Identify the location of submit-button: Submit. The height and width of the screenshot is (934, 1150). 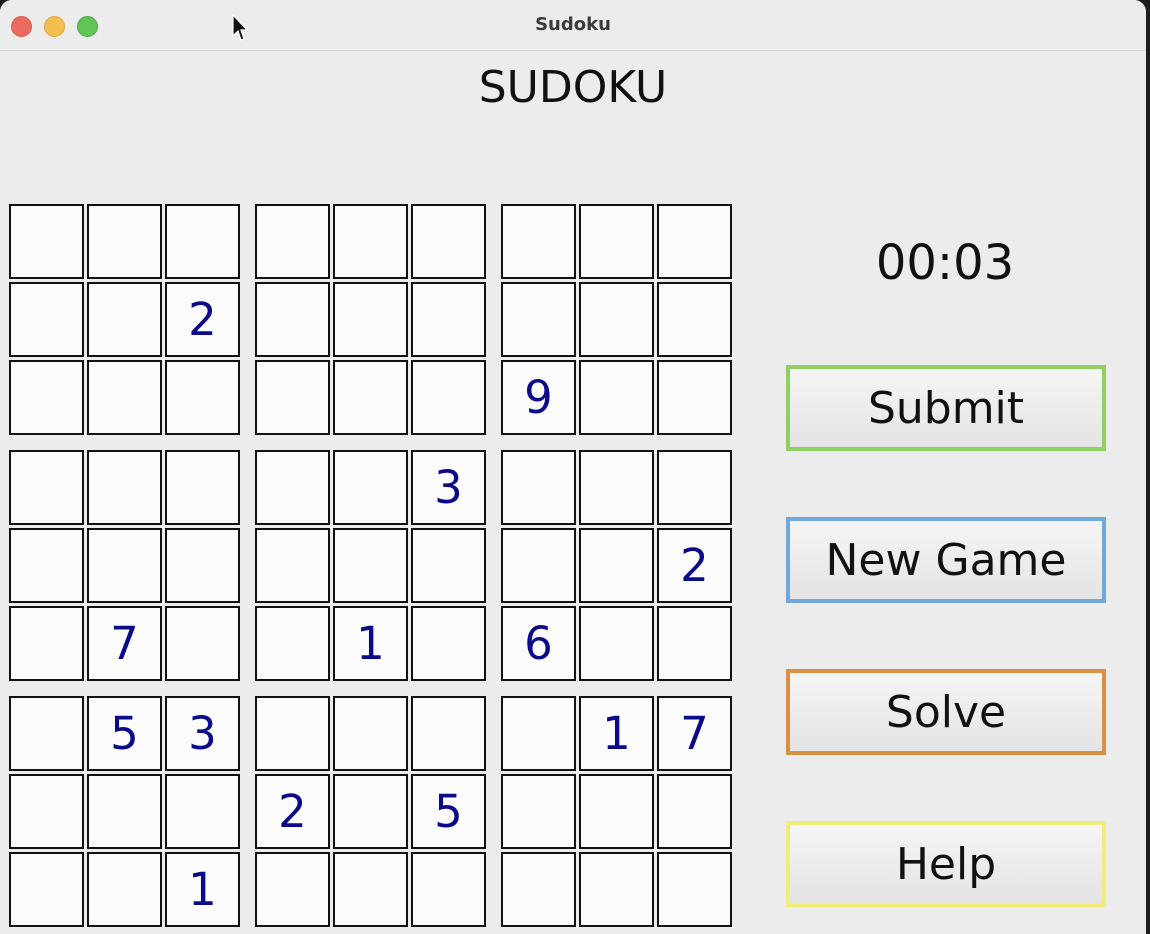
(946, 408).